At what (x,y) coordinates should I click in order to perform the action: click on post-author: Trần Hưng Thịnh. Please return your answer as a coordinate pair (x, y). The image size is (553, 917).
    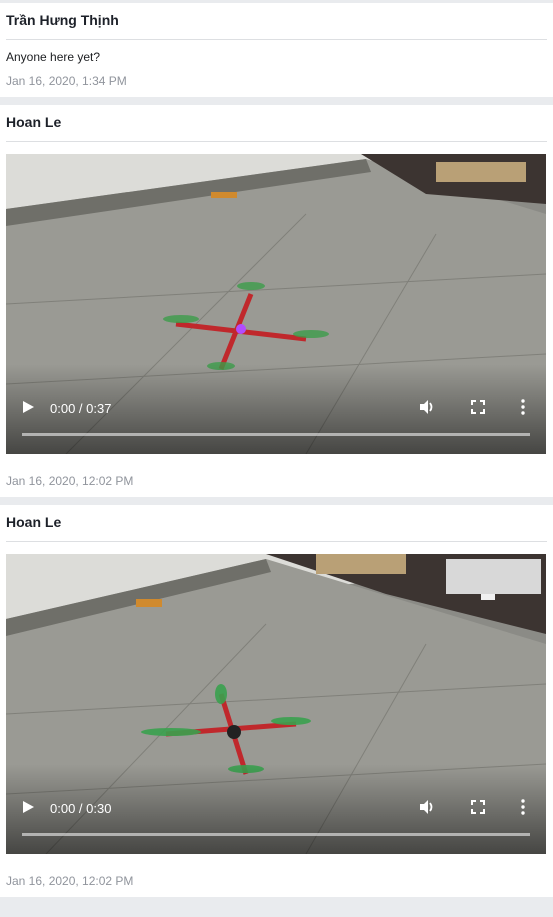
    Looking at the image, I should click on (276, 21).